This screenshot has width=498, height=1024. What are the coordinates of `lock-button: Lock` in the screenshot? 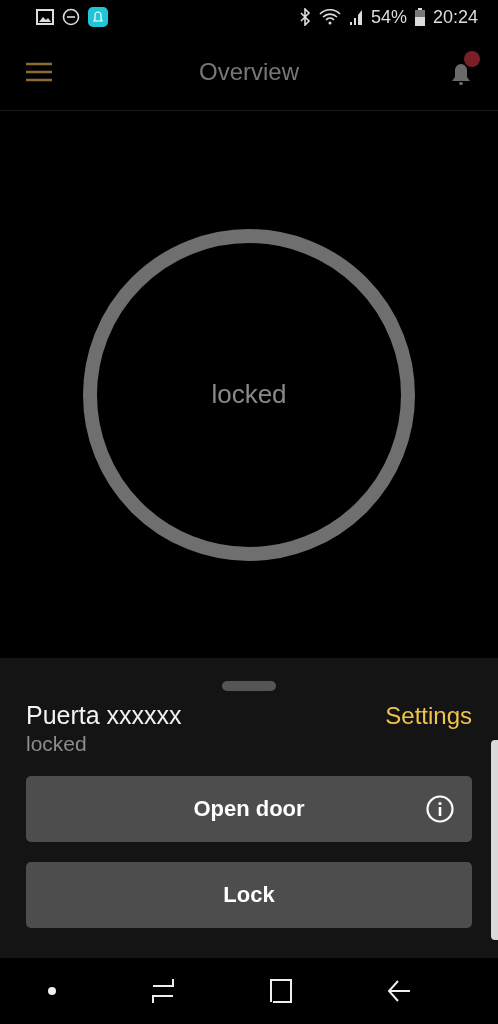 It's located at (249, 895).